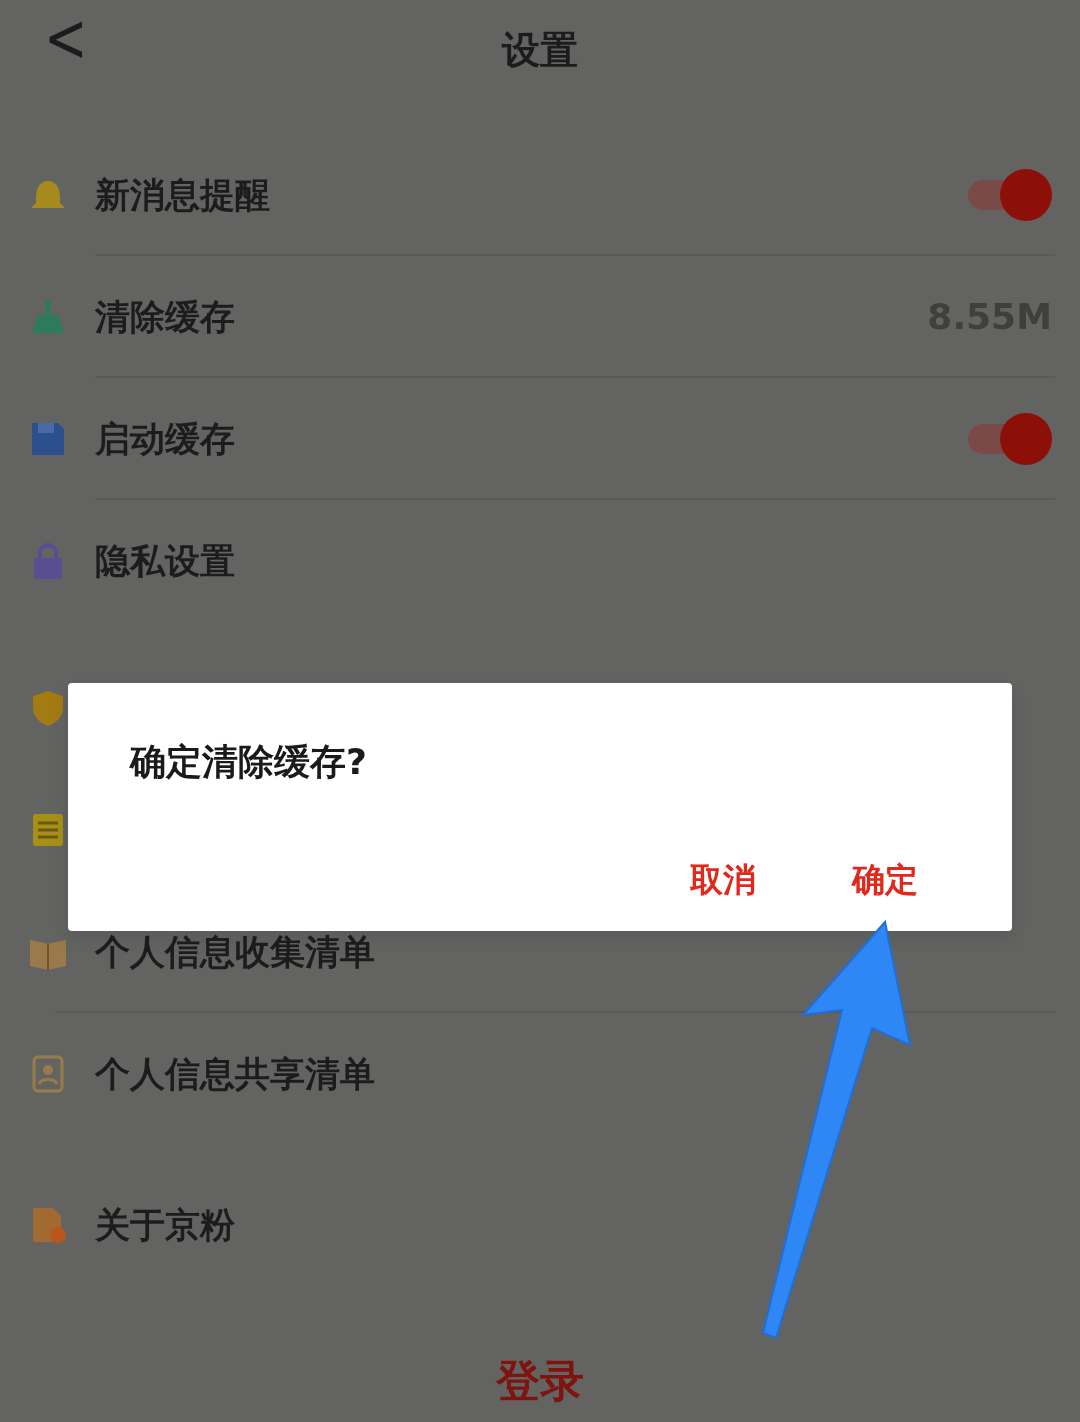 This screenshot has width=1080, height=1422. I want to click on dialog-button: 取消, so click(723, 880).